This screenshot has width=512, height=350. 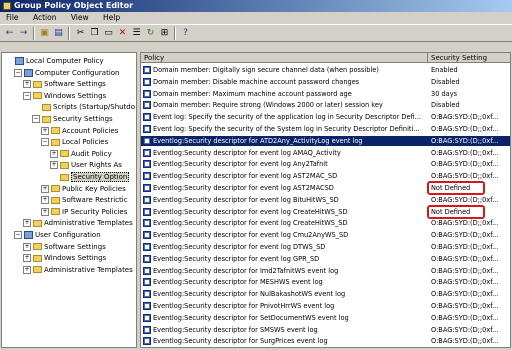 I want to click on help-icon: ?, so click(x=185, y=33).